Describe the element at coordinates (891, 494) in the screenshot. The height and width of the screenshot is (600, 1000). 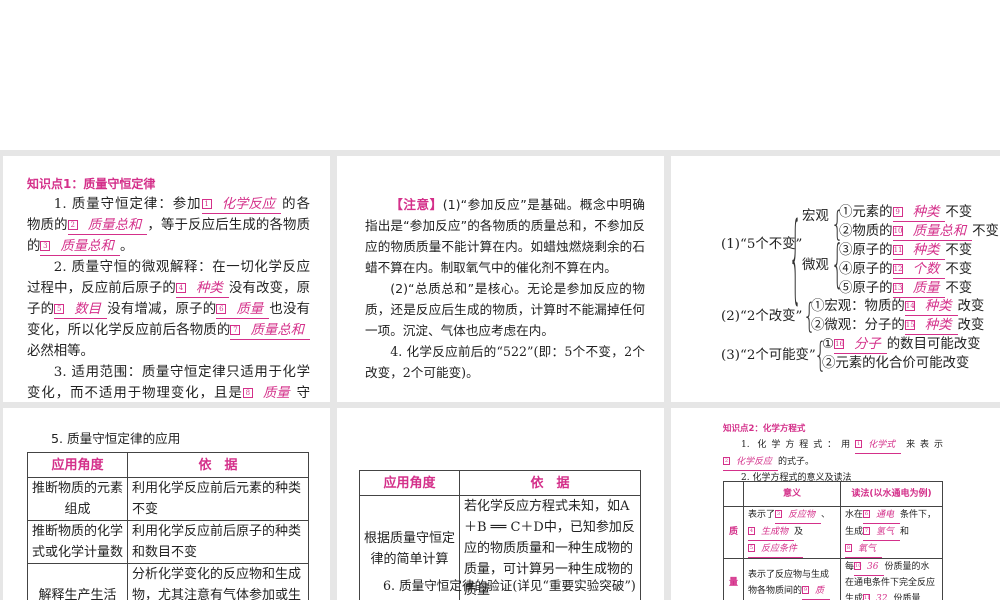
I see `column-header: 读法(以水通电为例)` at that location.